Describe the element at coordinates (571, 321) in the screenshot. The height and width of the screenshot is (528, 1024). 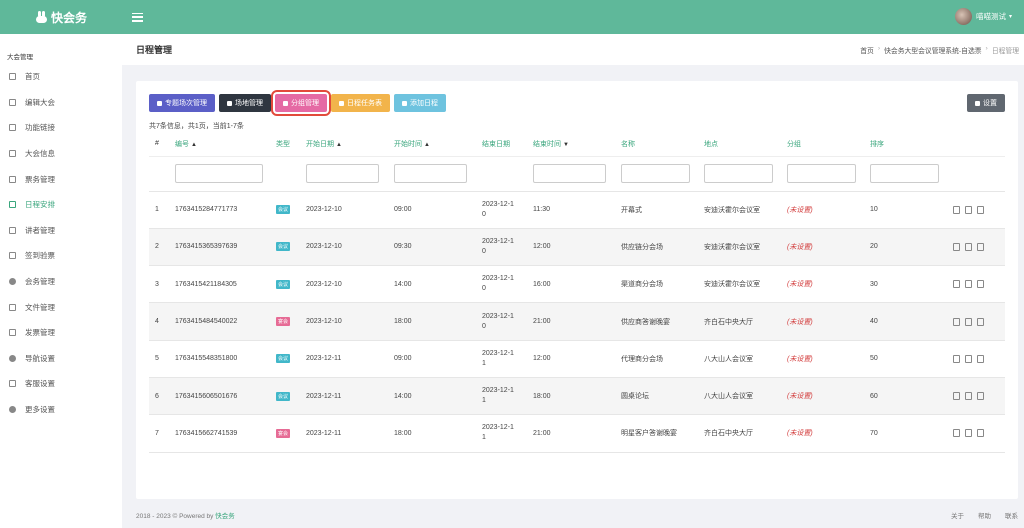
I see `cell-end-time: 21:00` at that location.